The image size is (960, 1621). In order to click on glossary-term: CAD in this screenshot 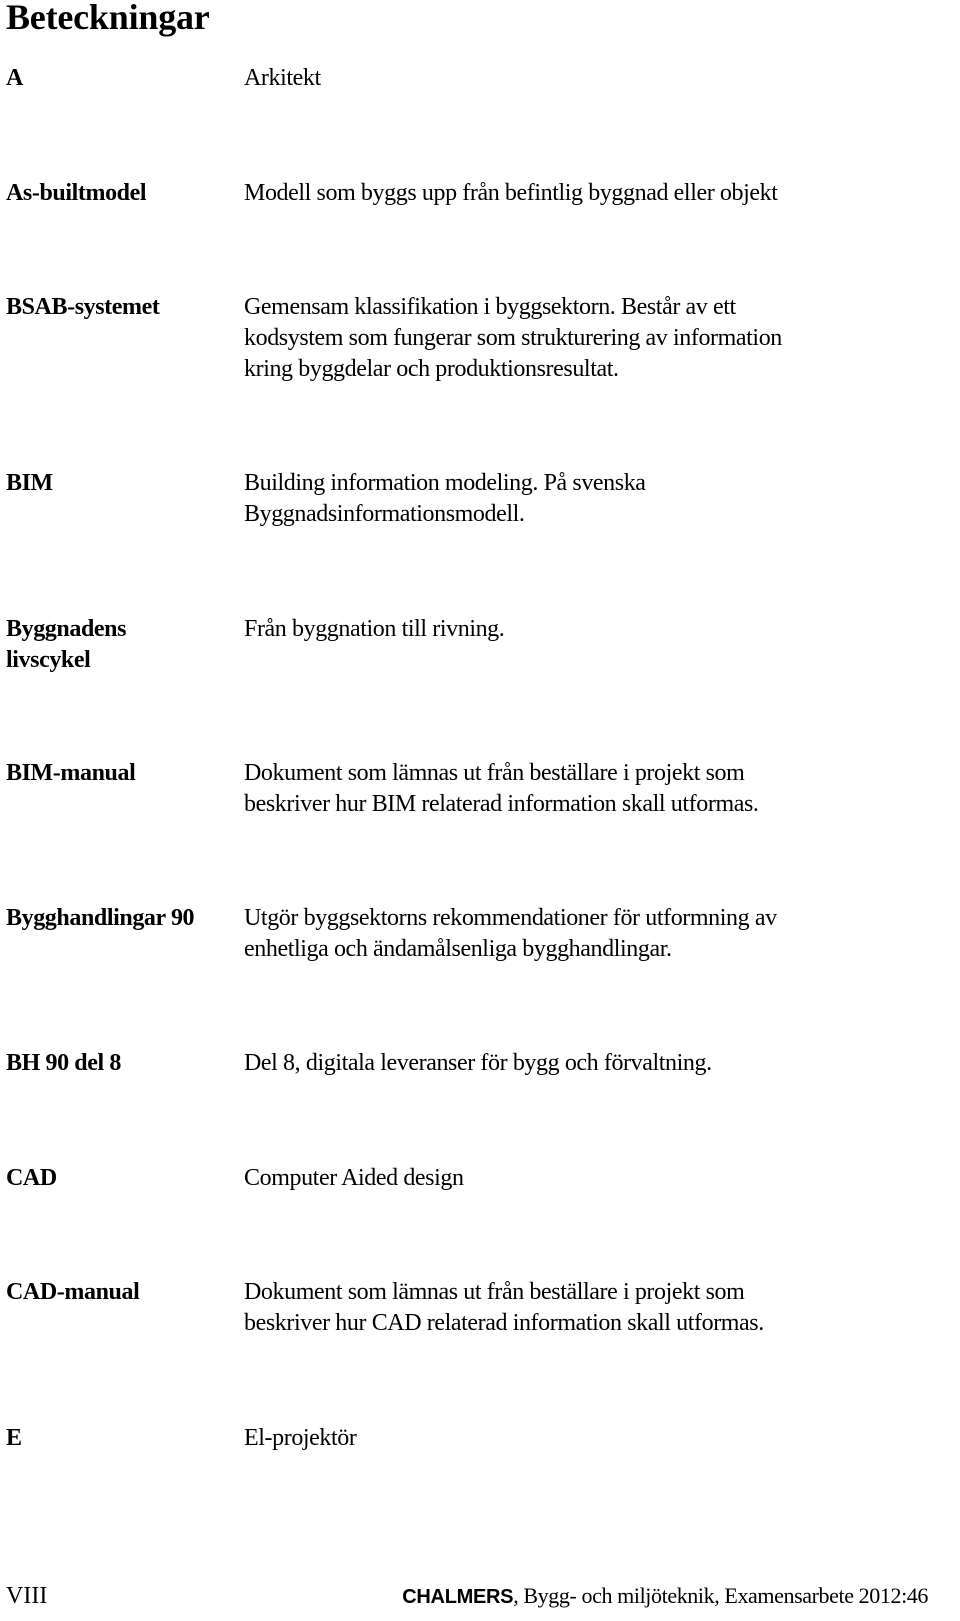, I will do `click(31, 1178)`.